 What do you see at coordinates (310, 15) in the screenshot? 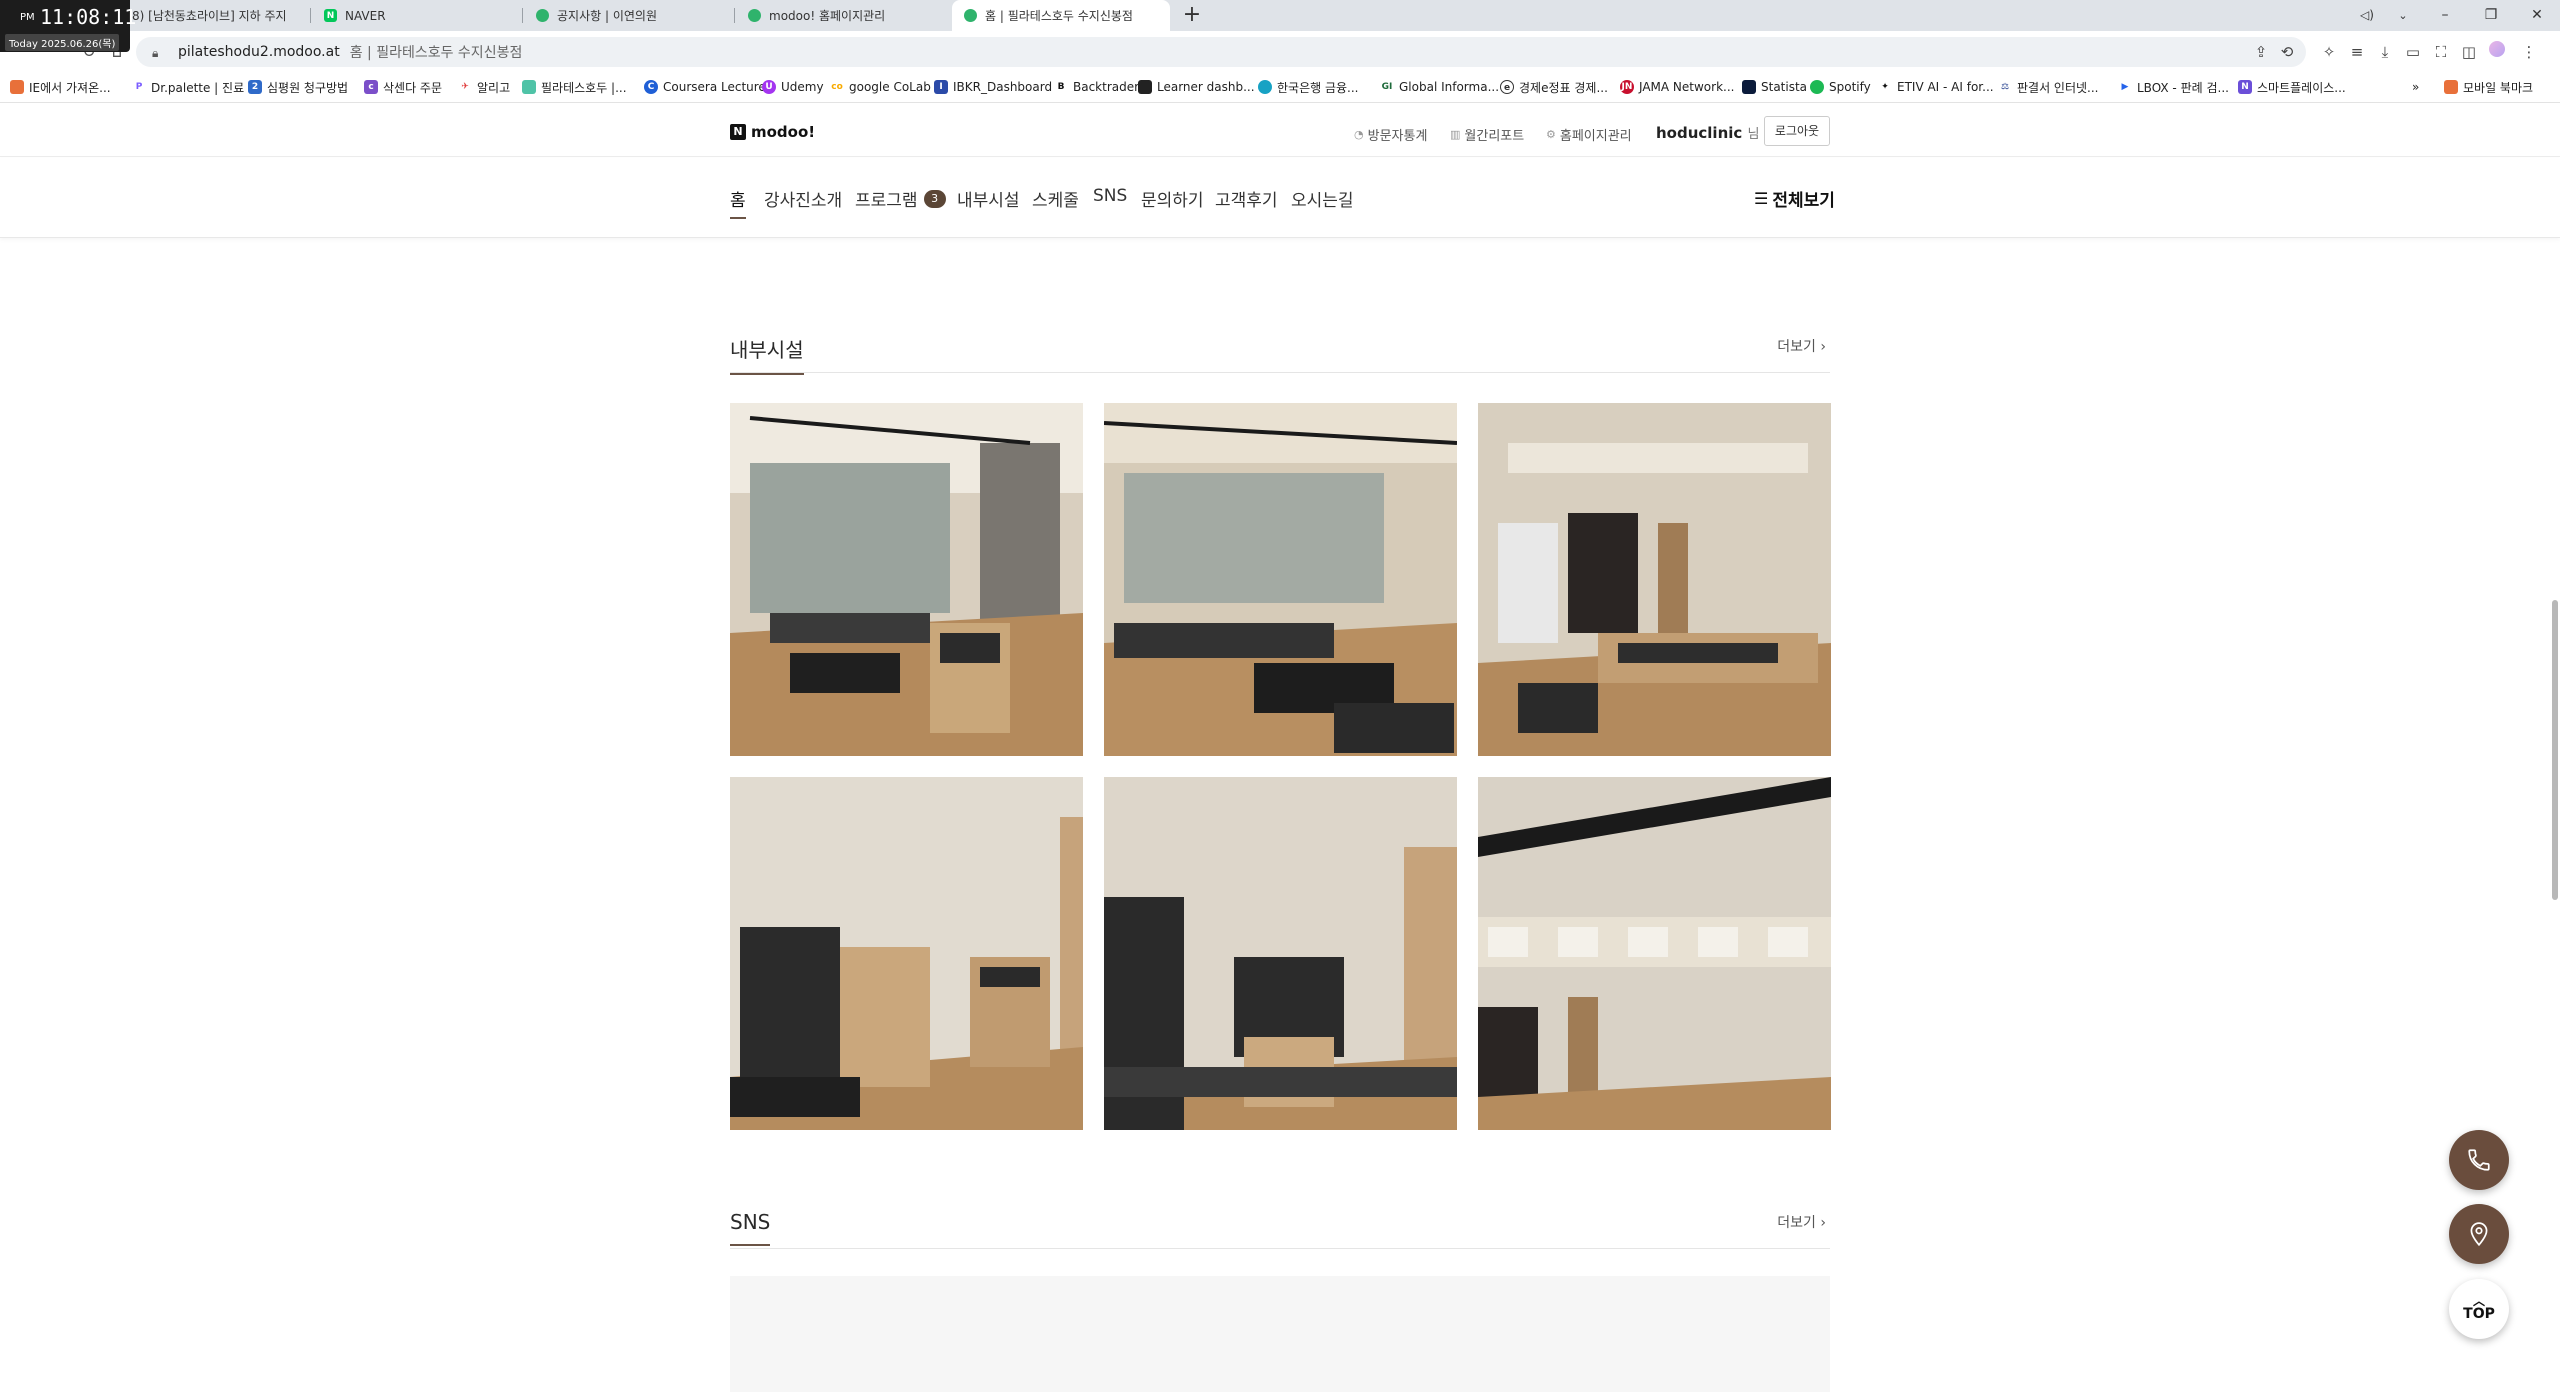
I see `tab-divider` at bounding box center [310, 15].